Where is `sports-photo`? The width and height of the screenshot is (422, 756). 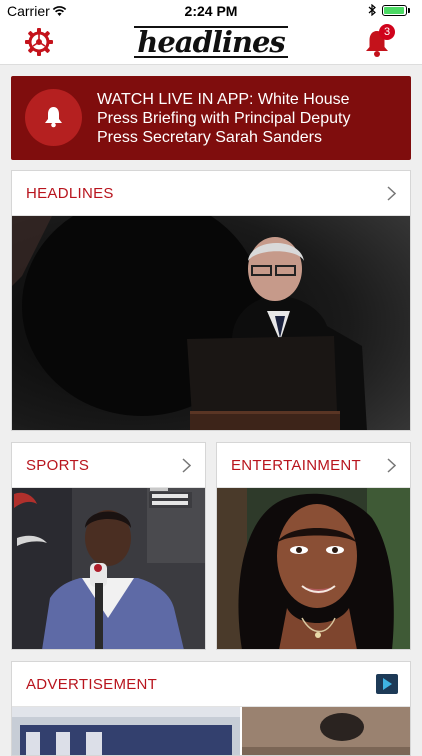 sports-photo is located at coordinates (108, 568).